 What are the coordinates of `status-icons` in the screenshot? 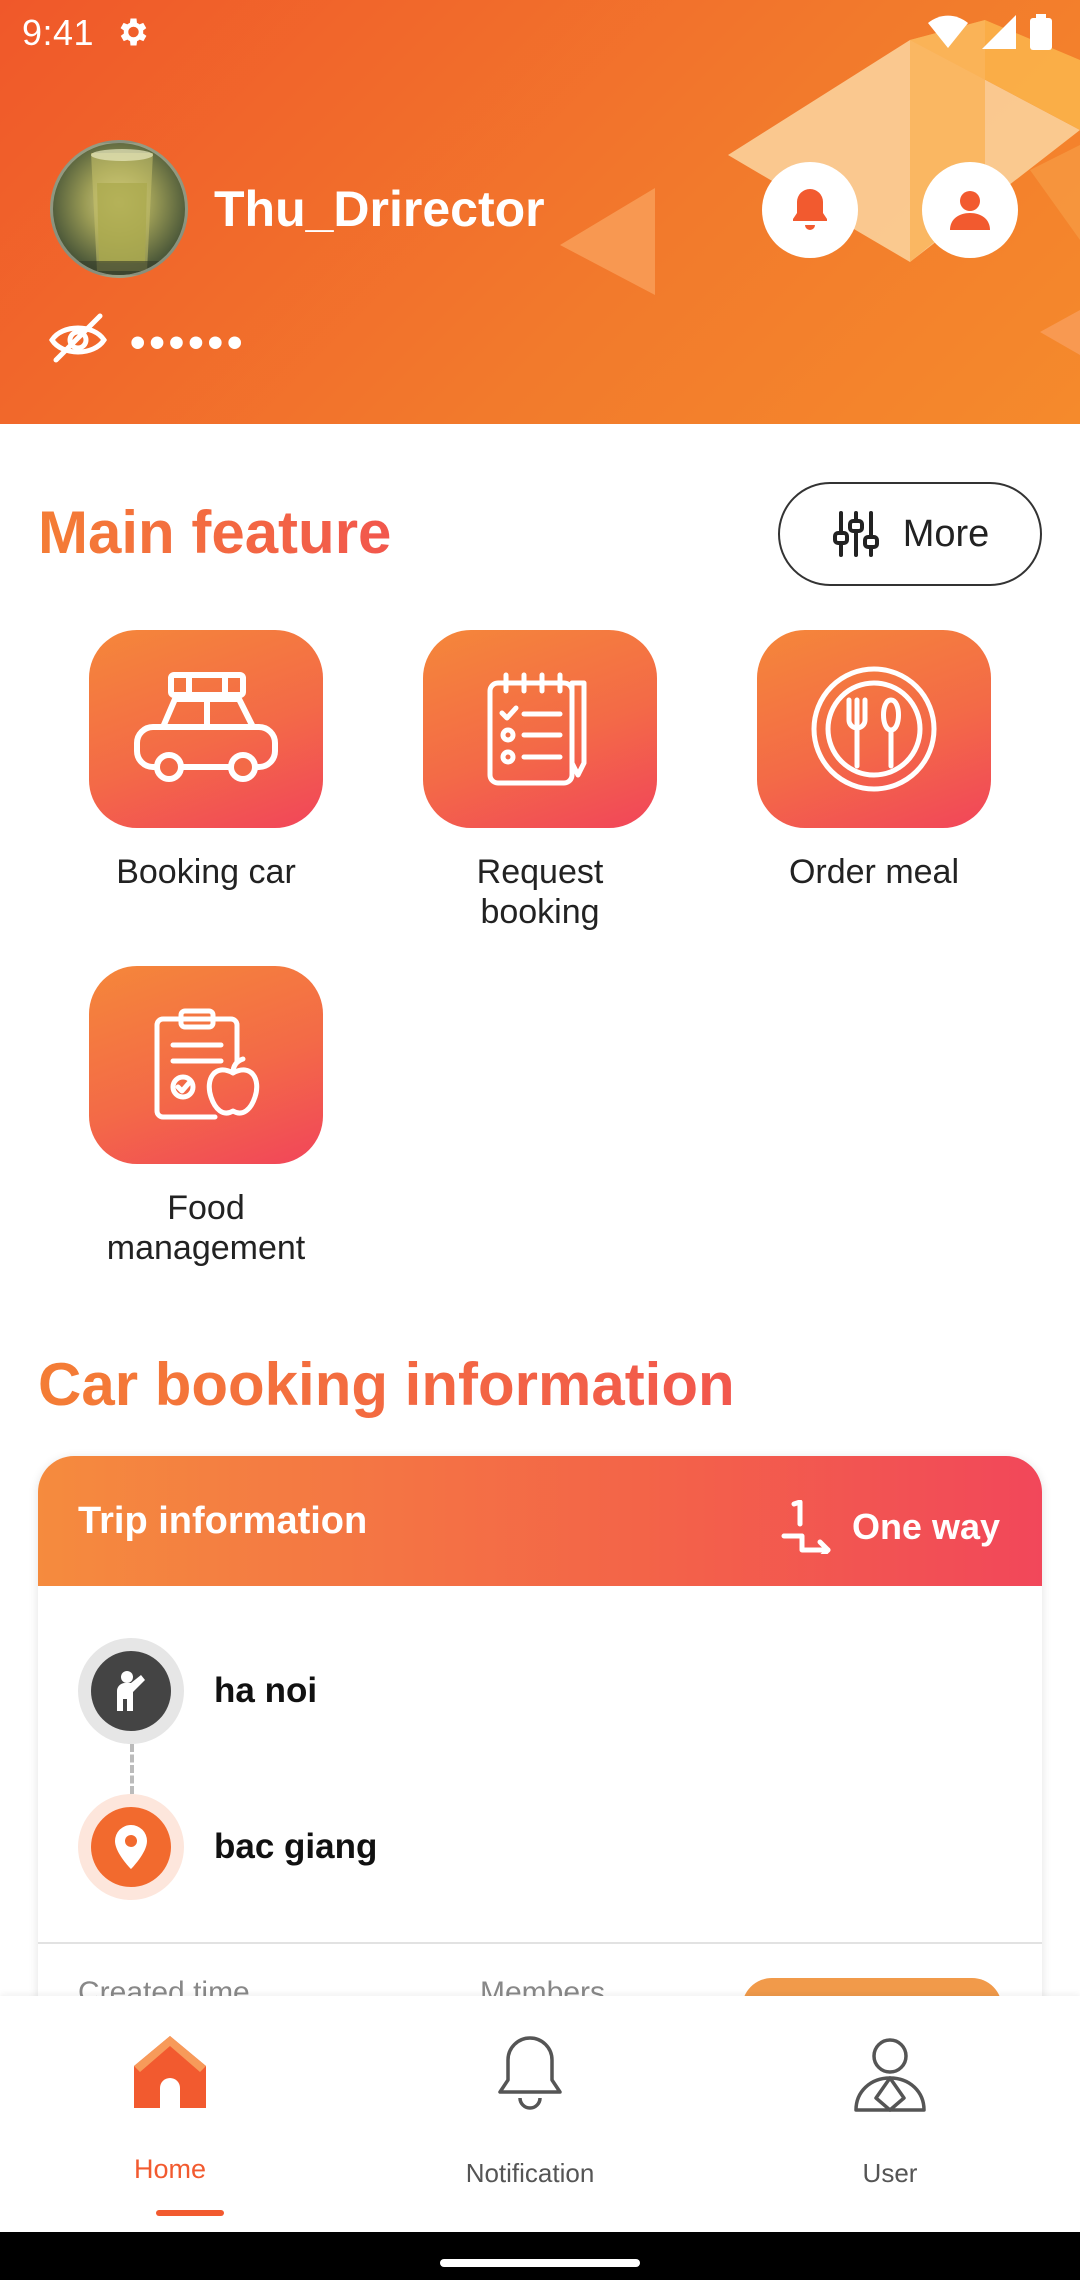 It's located at (990, 32).